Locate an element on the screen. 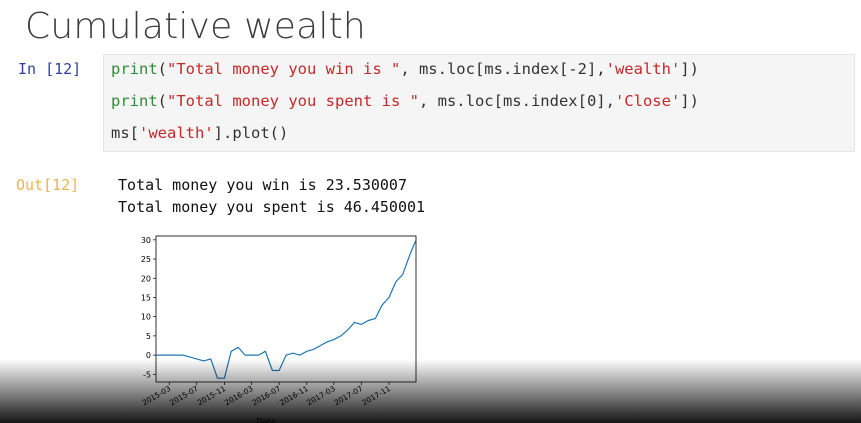  y-tick-label: -5 is located at coordinates (147, 374).